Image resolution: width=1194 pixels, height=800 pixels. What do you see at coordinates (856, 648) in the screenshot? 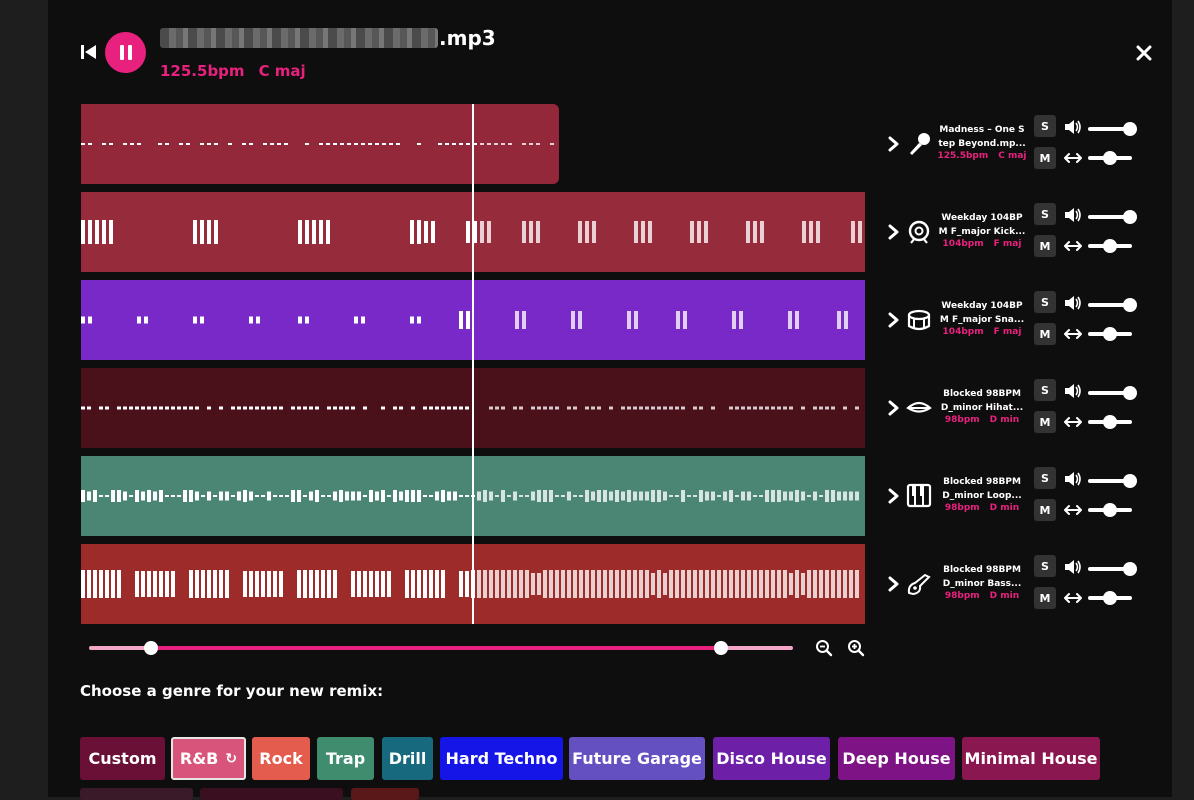
I see `zoom-in-icon` at bounding box center [856, 648].